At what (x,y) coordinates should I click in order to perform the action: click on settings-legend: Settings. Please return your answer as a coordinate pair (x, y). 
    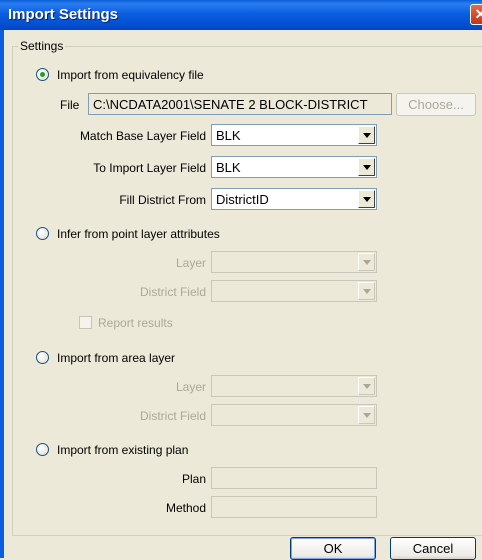
    Looking at the image, I should click on (42, 46).